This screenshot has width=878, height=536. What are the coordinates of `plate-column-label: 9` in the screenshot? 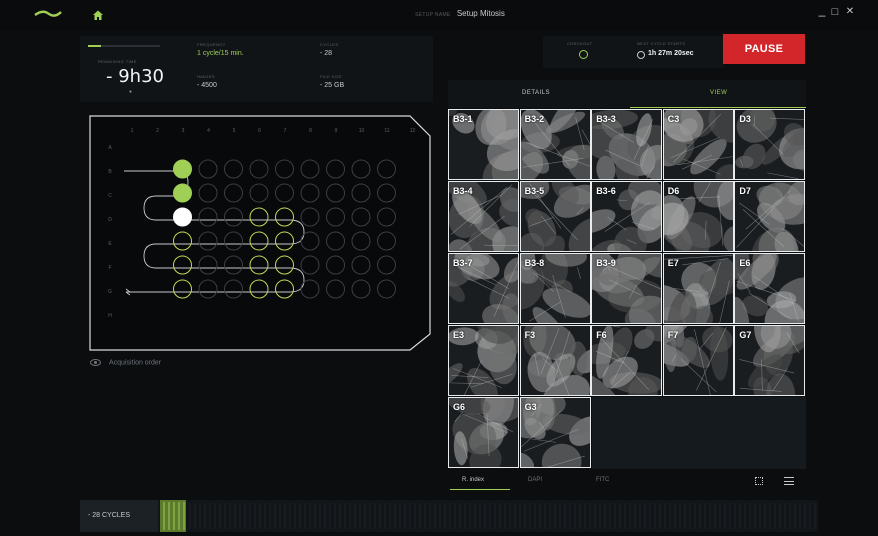 It's located at (336, 131).